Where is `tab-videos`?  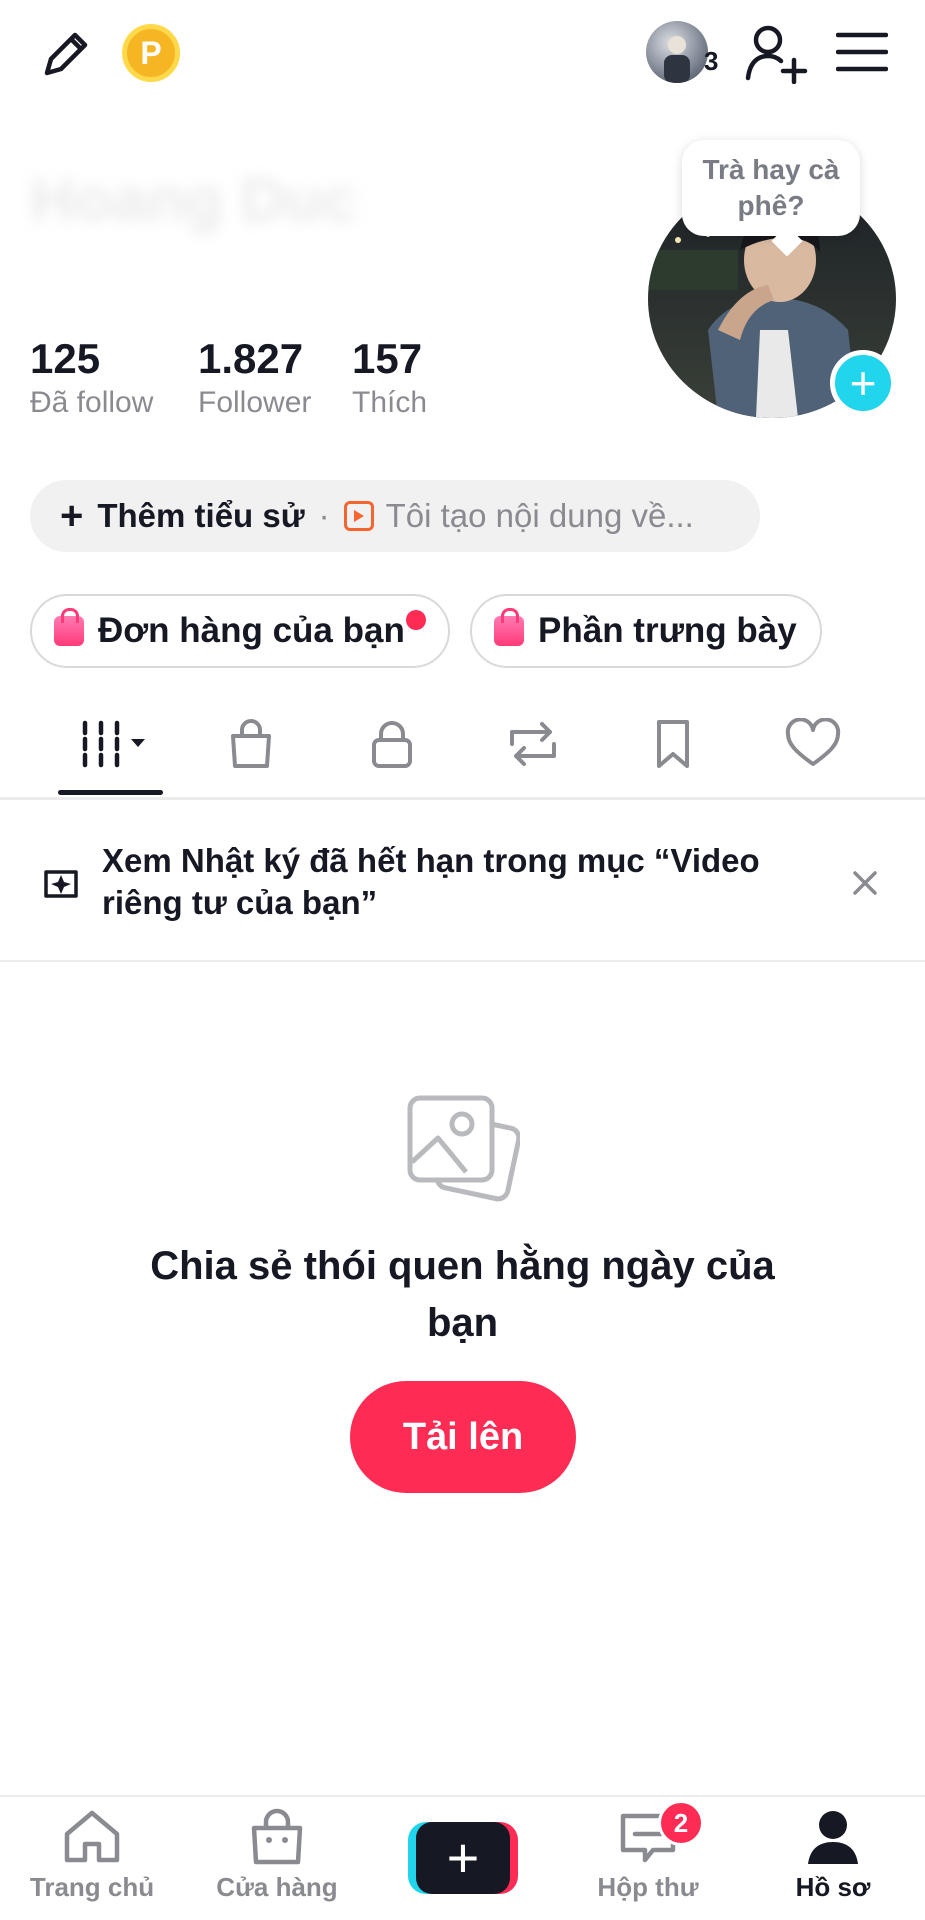
tab-videos is located at coordinates (113, 744).